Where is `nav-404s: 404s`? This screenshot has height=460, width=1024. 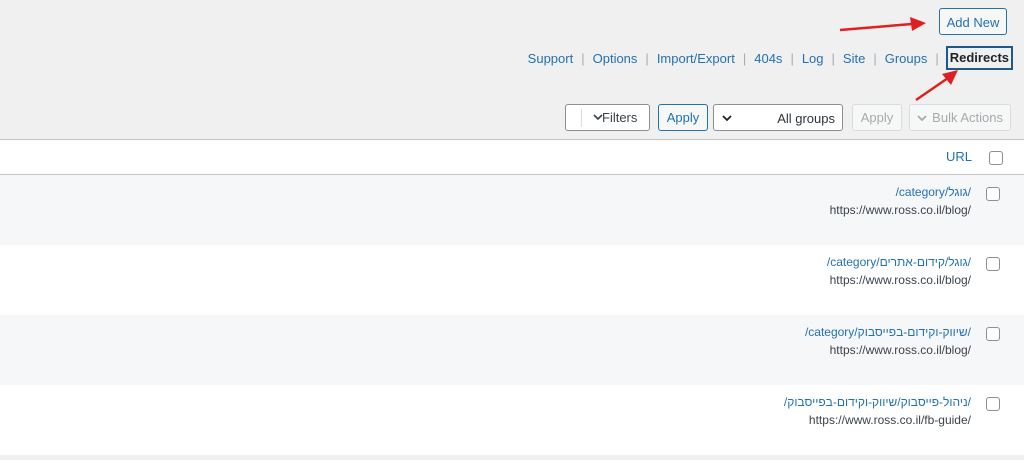
nav-404s: 404s is located at coordinates (768, 58).